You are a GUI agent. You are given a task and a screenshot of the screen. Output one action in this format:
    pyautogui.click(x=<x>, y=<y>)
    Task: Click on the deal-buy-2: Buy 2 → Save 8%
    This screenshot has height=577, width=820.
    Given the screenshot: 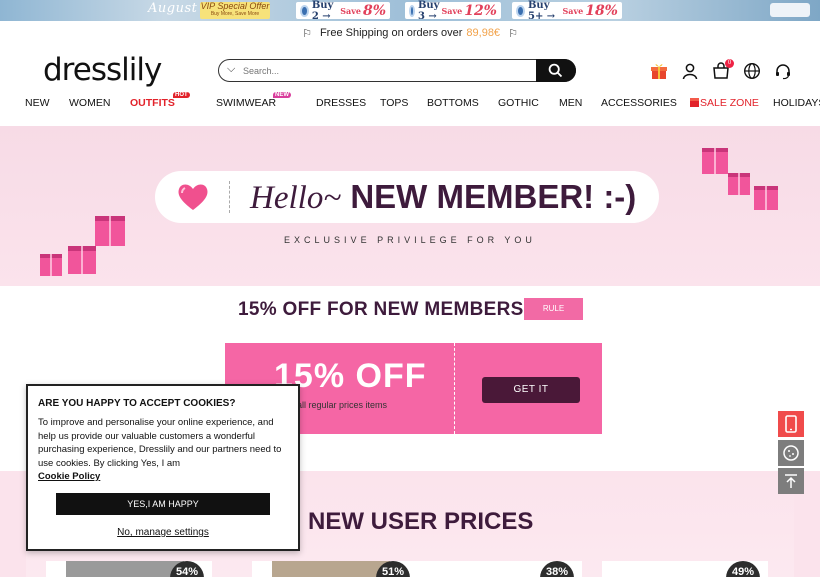 What is the action you would take?
    pyautogui.click(x=343, y=10)
    